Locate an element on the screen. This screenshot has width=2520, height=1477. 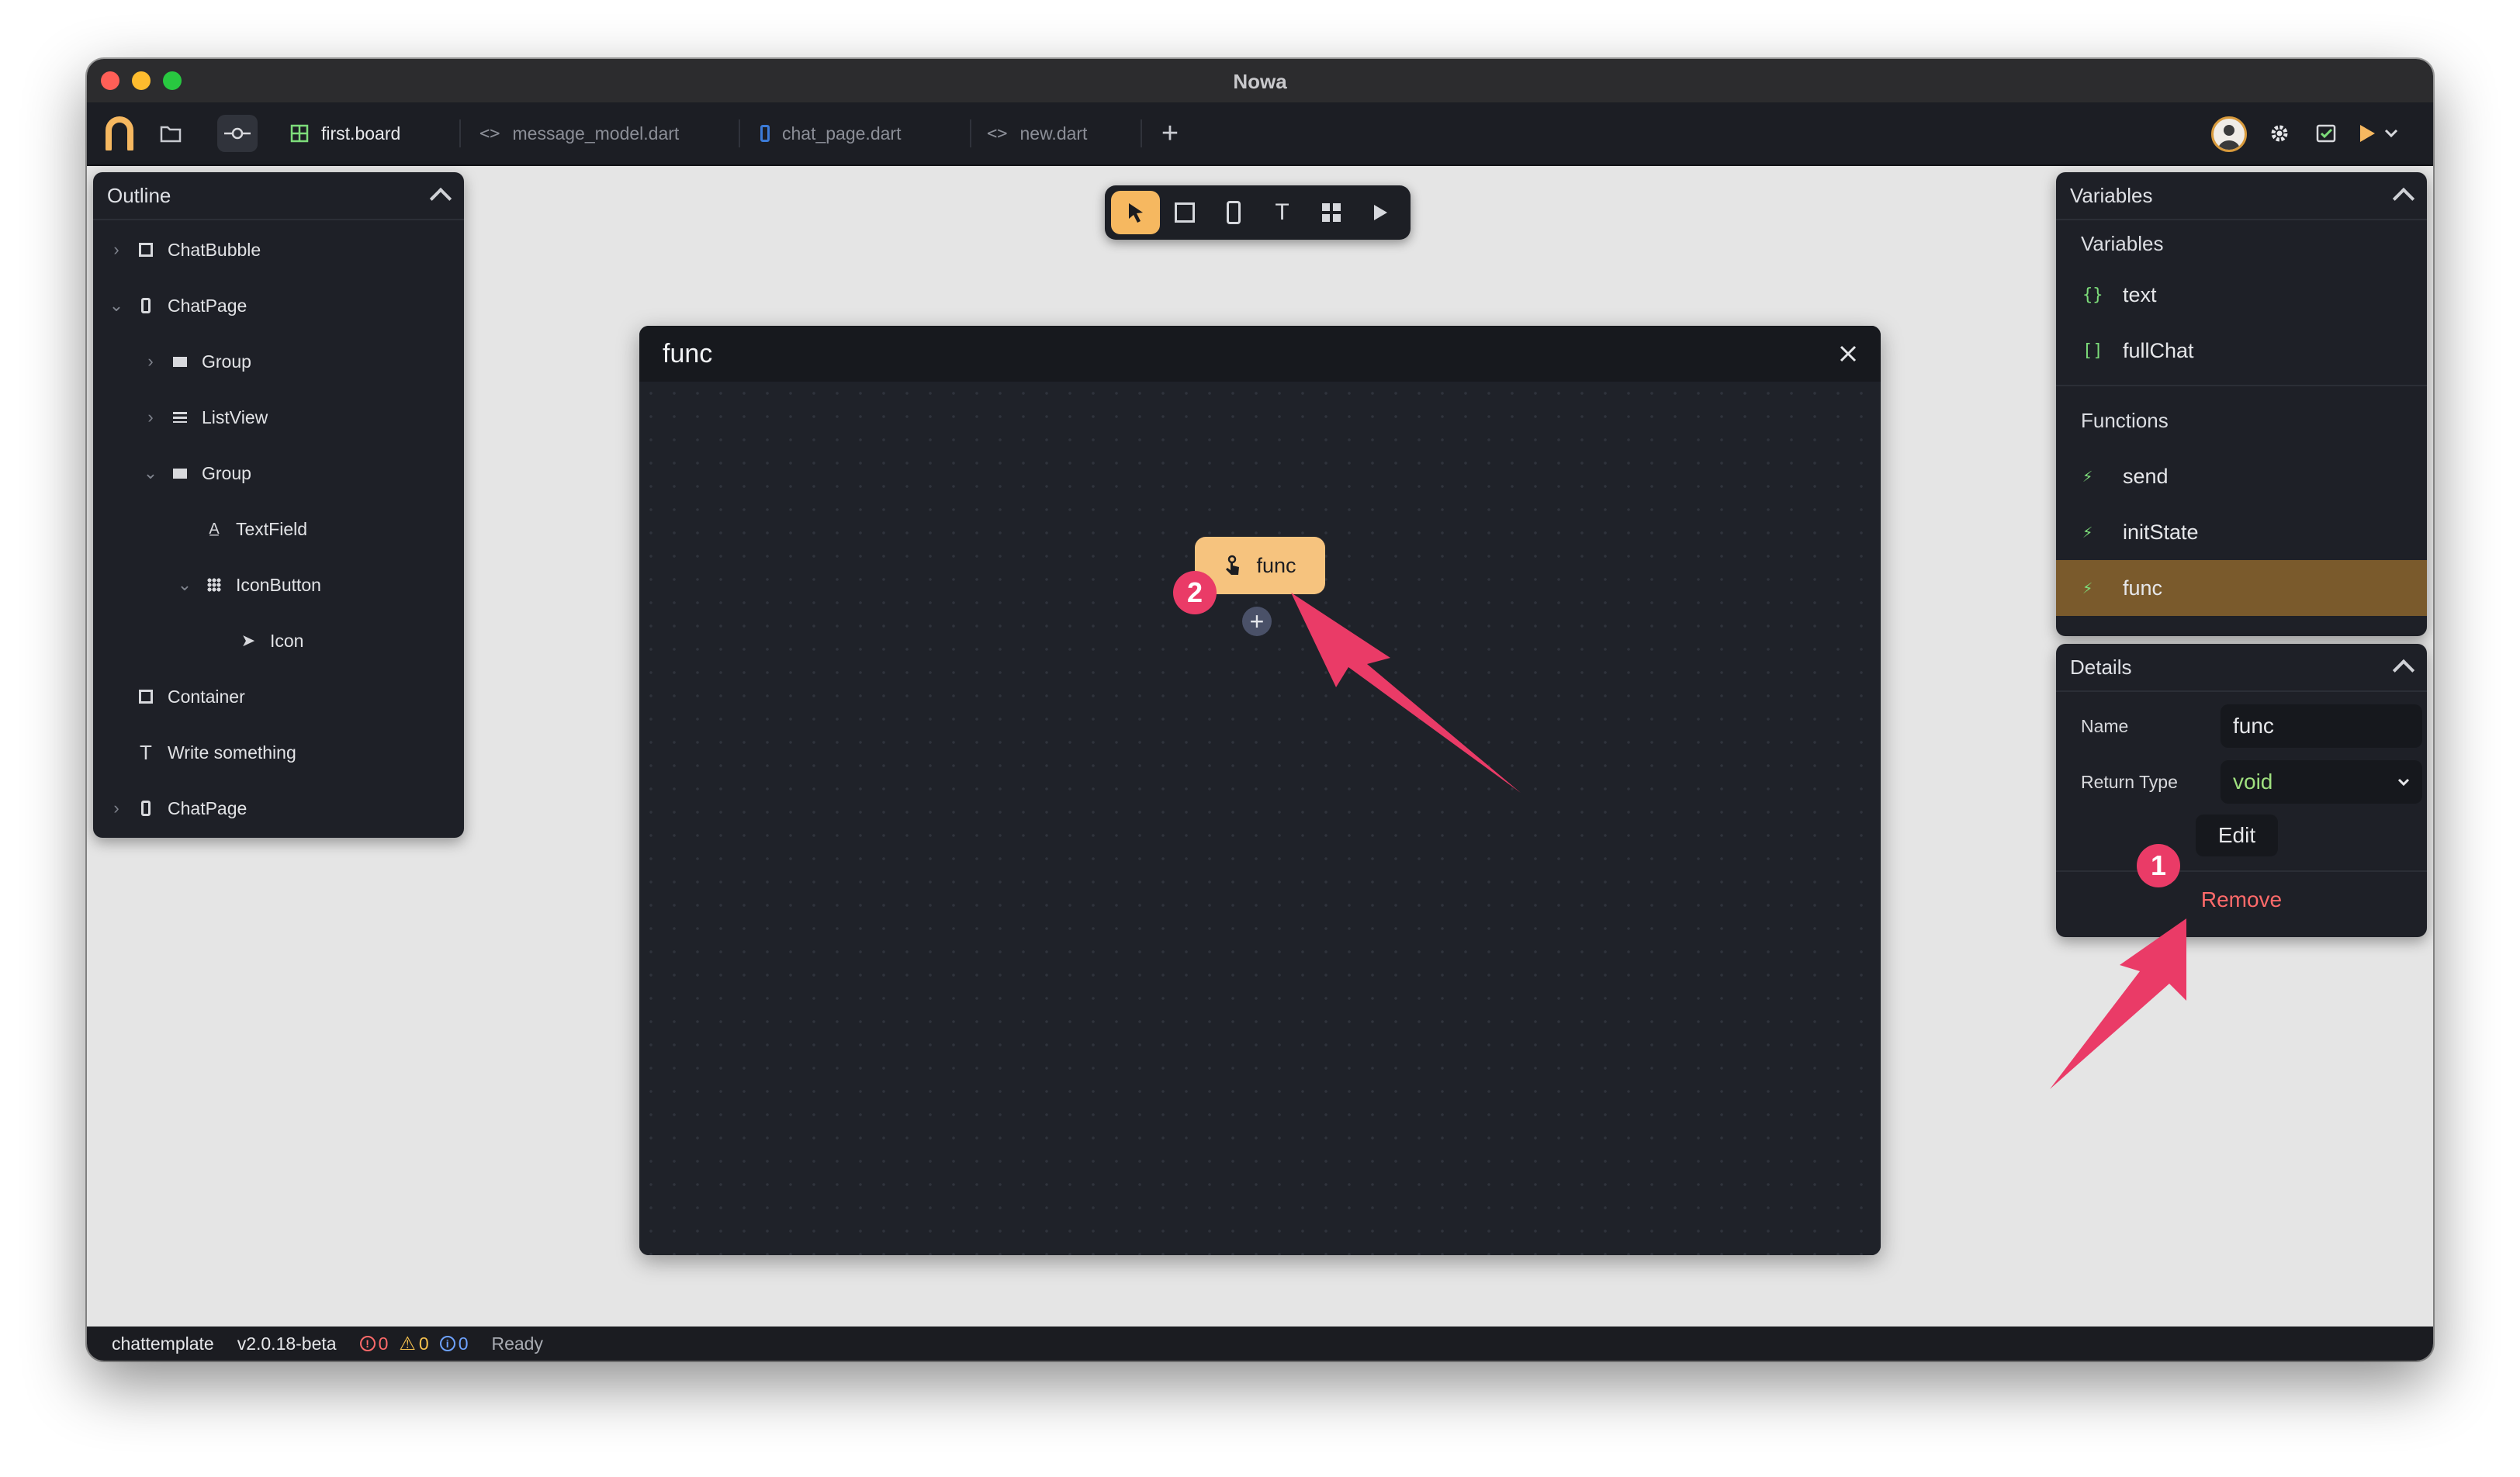
add-node-button: + is located at coordinates (1257, 621).